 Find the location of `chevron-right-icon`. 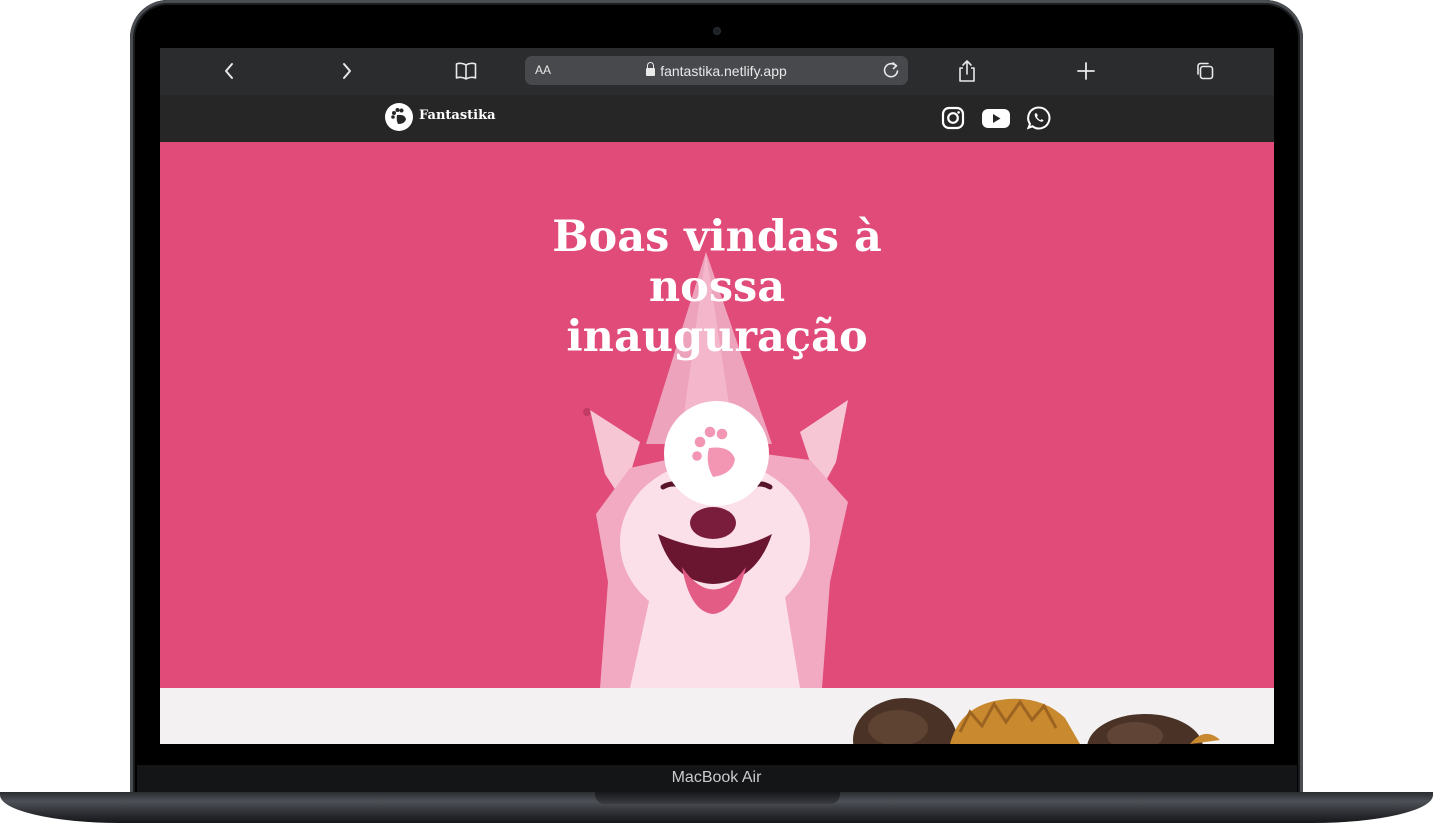

chevron-right-icon is located at coordinates (347, 71).